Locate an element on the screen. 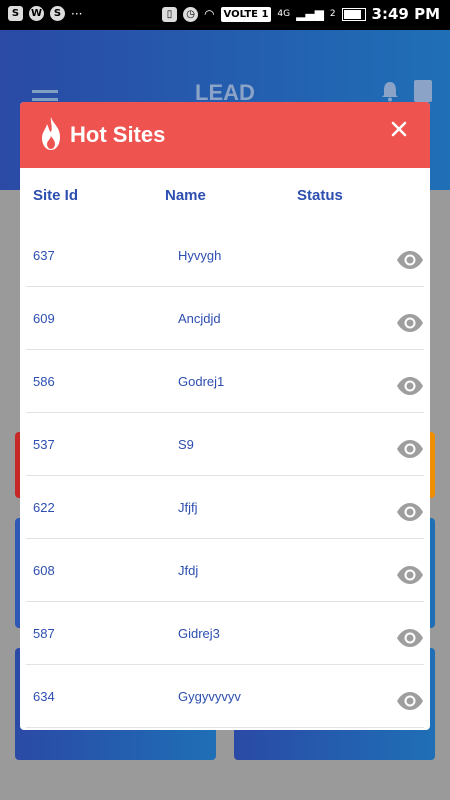  site-name-cell: S9 is located at coordinates (186, 444).